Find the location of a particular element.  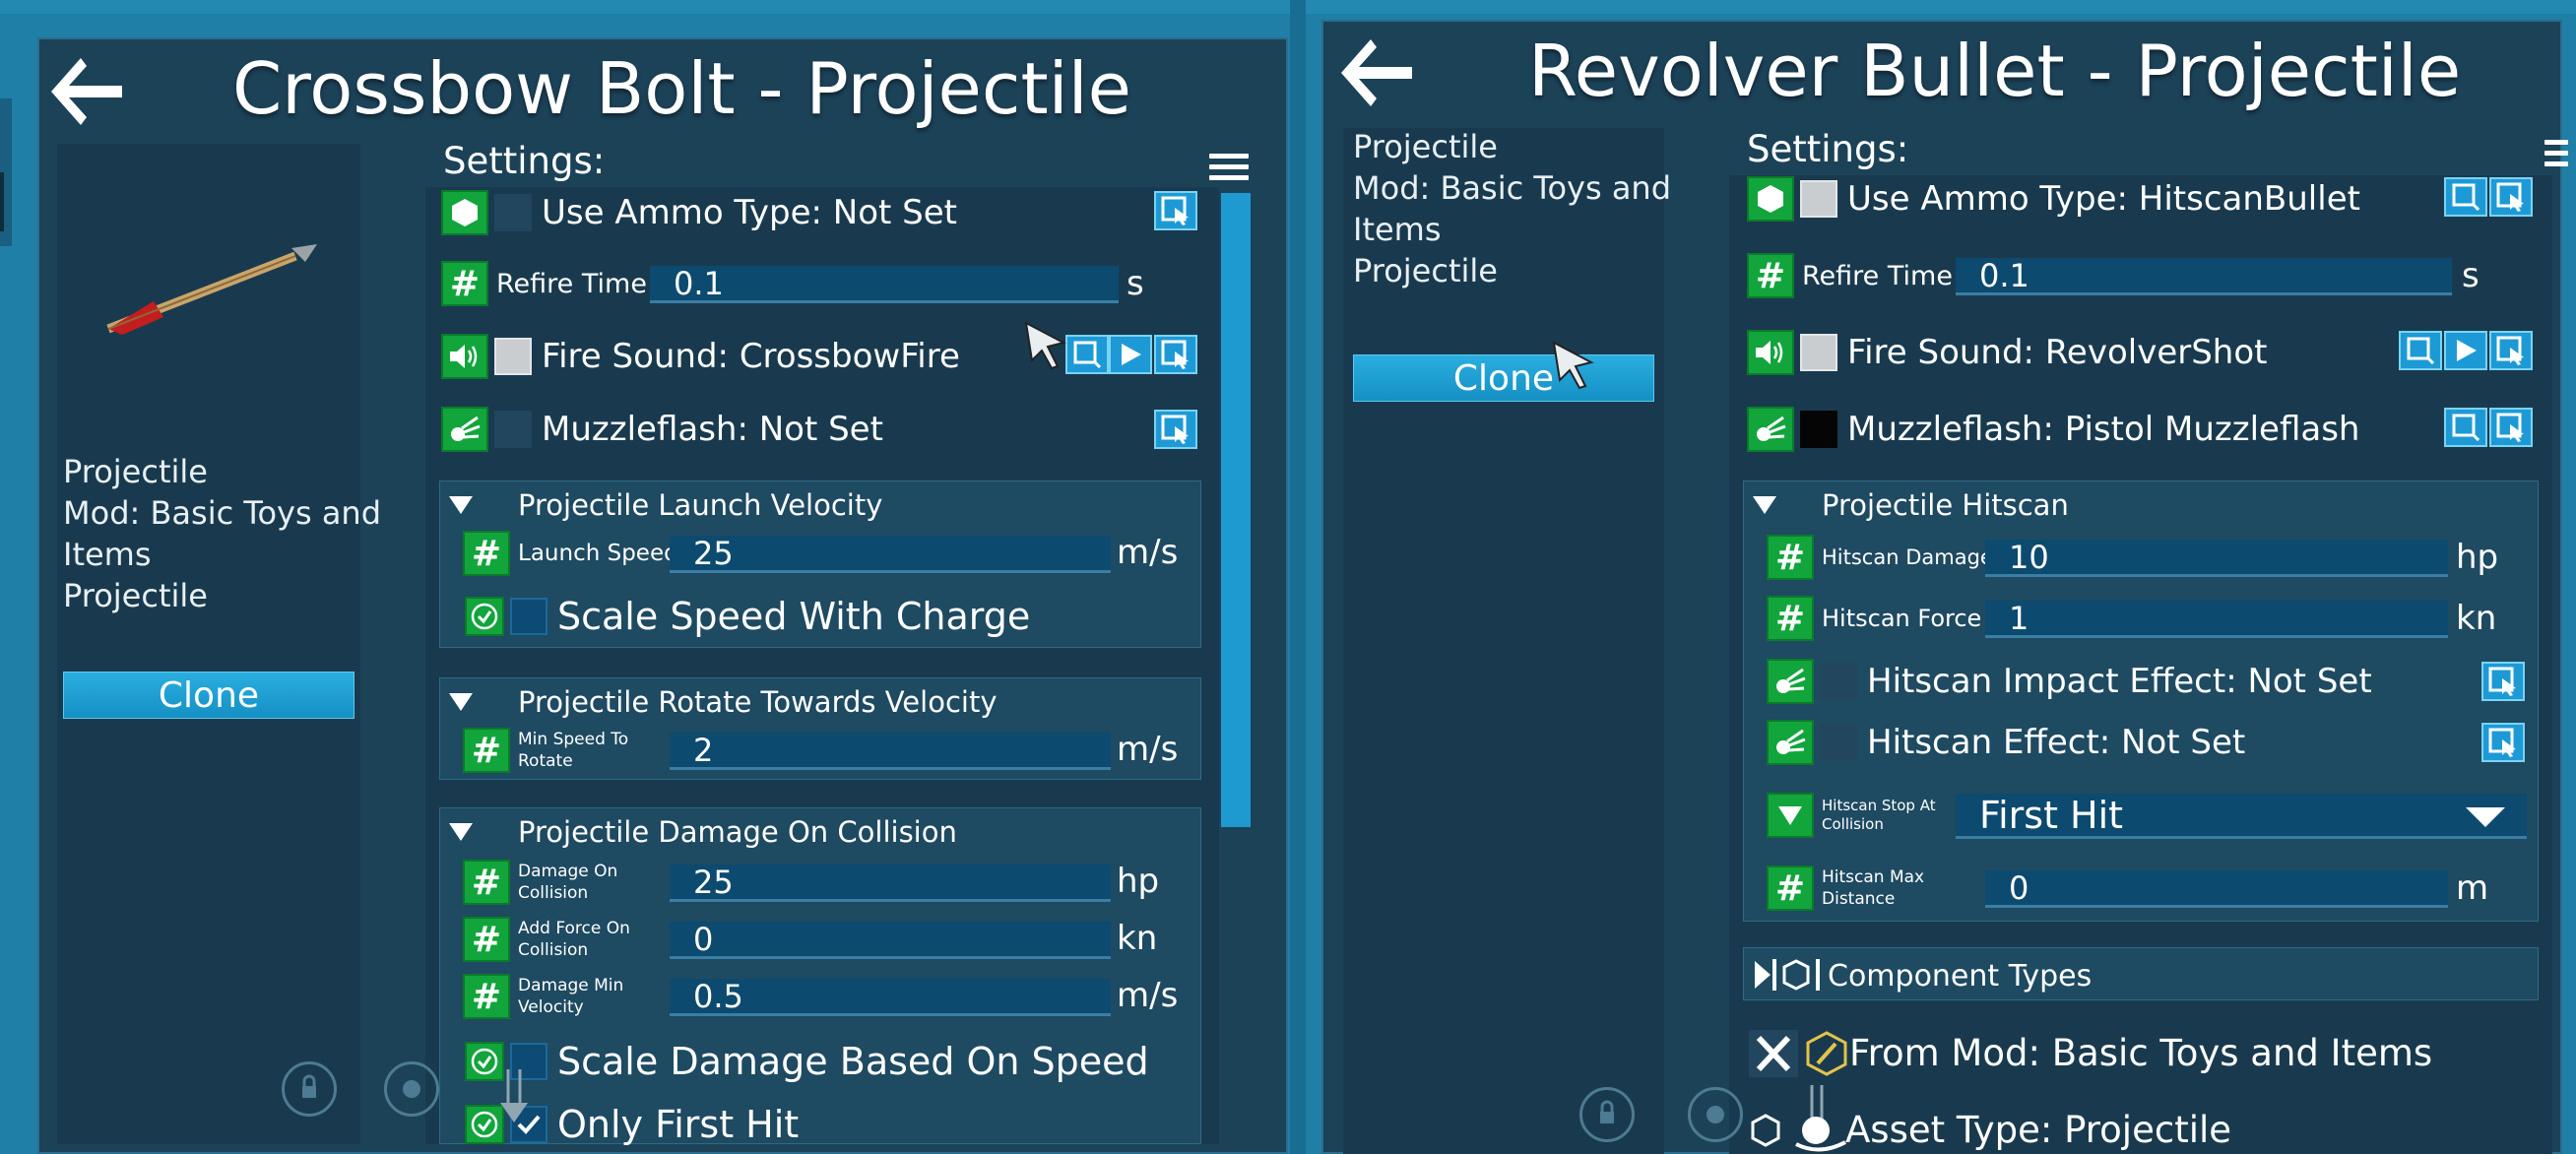

muzzleflash-row: Muzzleflash: Pistol Muzzleflash is located at coordinates (2053, 429).